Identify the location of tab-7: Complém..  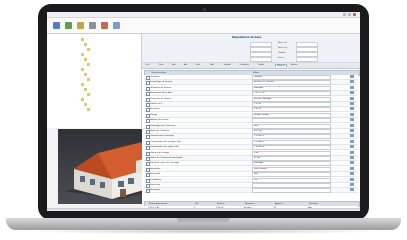
(244, 65).